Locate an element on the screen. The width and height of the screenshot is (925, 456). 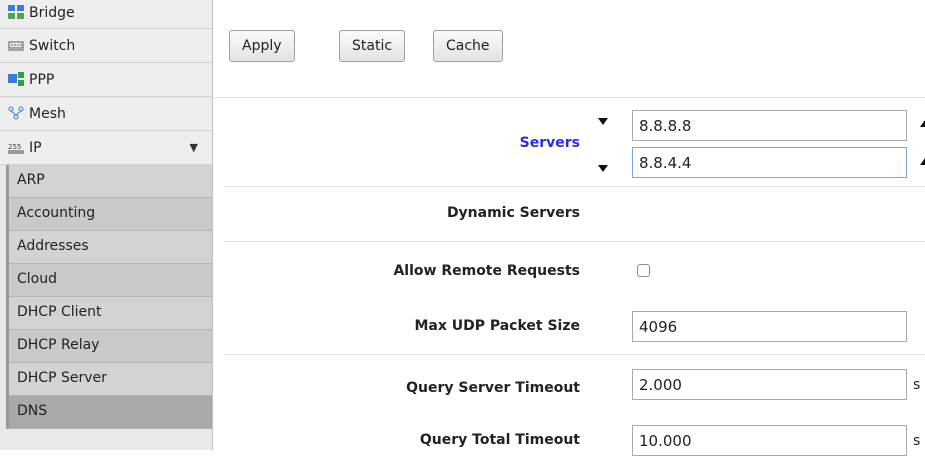
sidebar-subitem-dhcp-relay: DHCP Relay is located at coordinates (110, 346).